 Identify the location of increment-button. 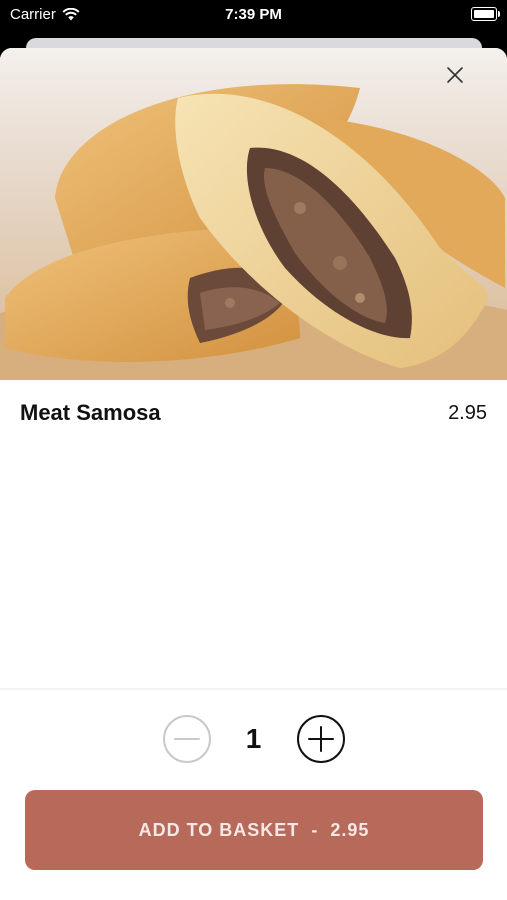
(321, 739).